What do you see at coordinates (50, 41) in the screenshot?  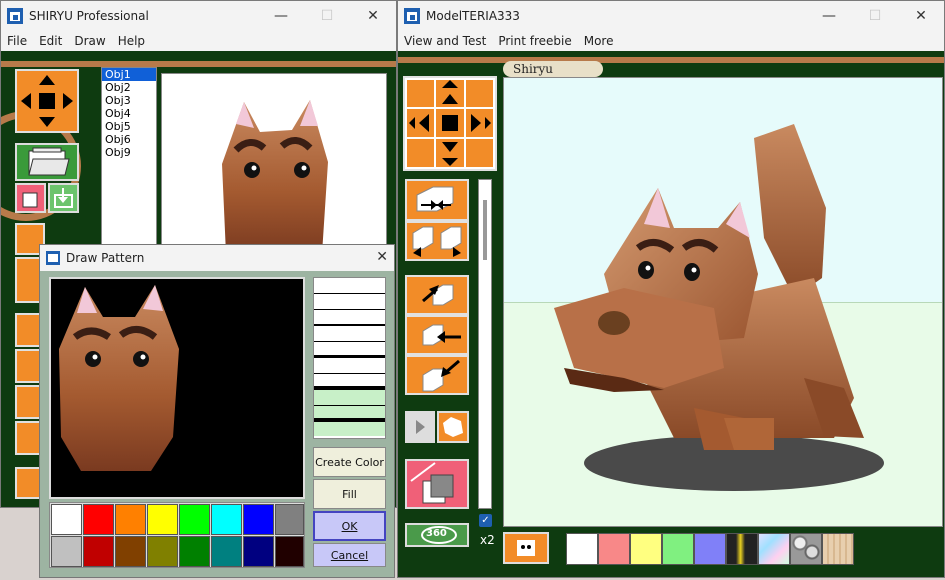 I see `menu-edit: Edit` at bounding box center [50, 41].